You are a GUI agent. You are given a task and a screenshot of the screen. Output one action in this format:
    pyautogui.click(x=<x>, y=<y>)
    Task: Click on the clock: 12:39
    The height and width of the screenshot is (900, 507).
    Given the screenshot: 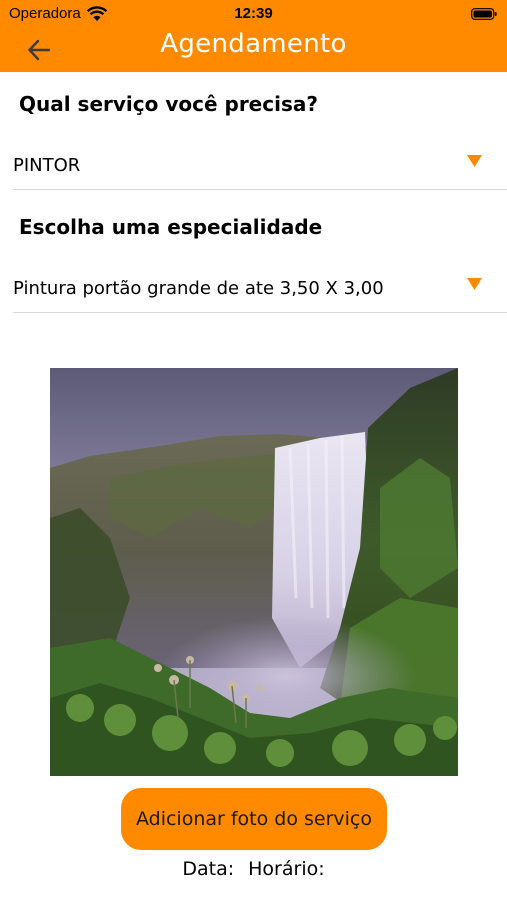 What is the action you would take?
    pyautogui.click(x=253, y=13)
    